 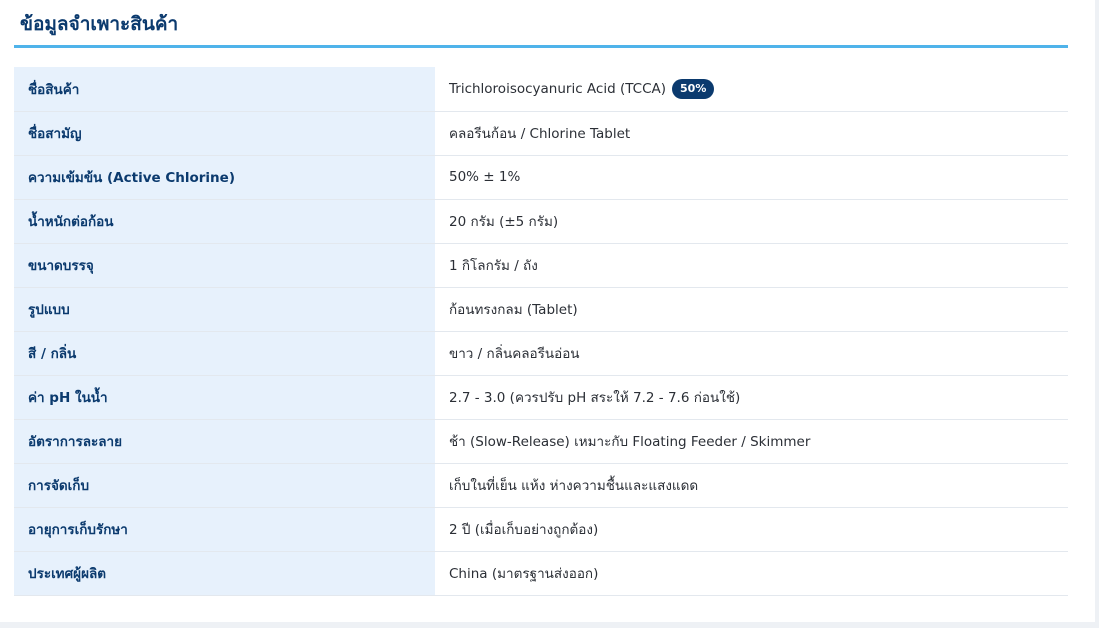 What do you see at coordinates (693, 88) in the screenshot?
I see `concentration-badge: 50%` at bounding box center [693, 88].